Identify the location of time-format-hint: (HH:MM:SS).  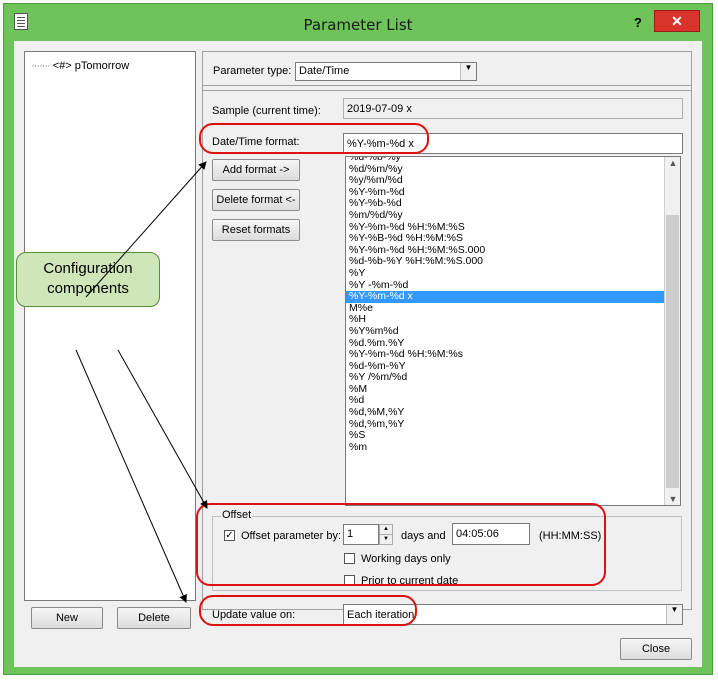
(570, 536).